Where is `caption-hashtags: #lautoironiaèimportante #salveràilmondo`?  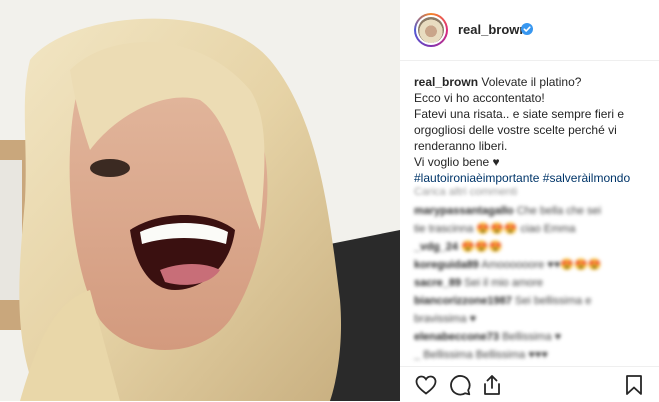 caption-hashtags: #lautoironiaèimportante #salveràilmondo is located at coordinates (532, 178).